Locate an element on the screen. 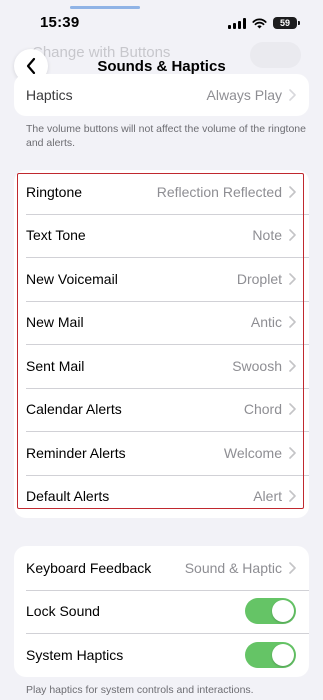 The image size is (323, 700). sound-row-reminder-alerts: Reminder Alerts Welcome is located at coordinates (161, 453).